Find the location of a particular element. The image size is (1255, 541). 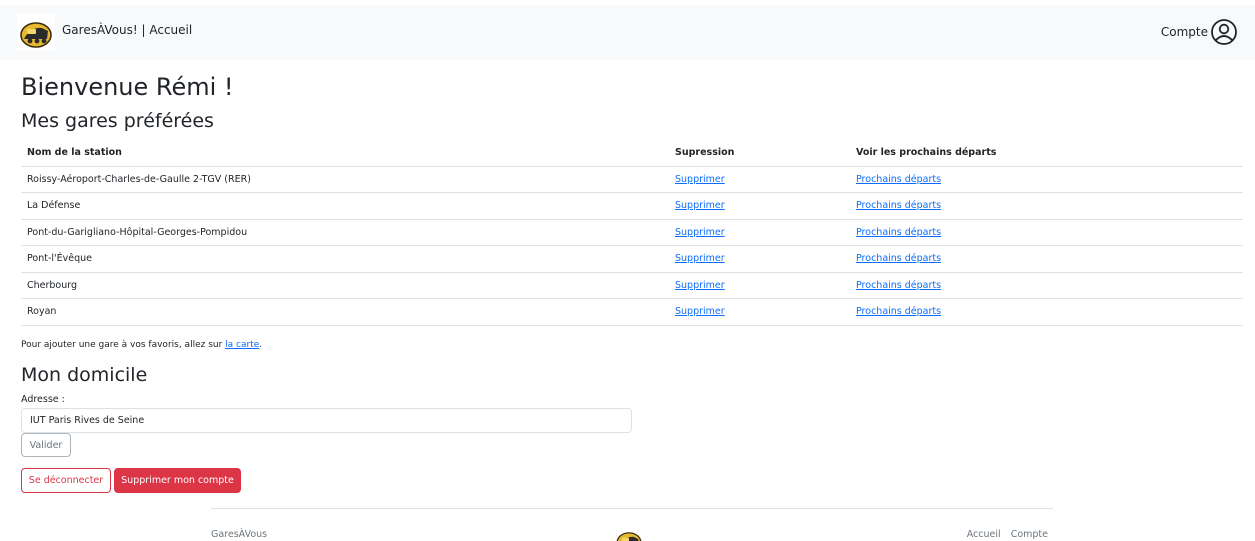

logout-button: Se déconnecter is located at coordinates (66, 480).